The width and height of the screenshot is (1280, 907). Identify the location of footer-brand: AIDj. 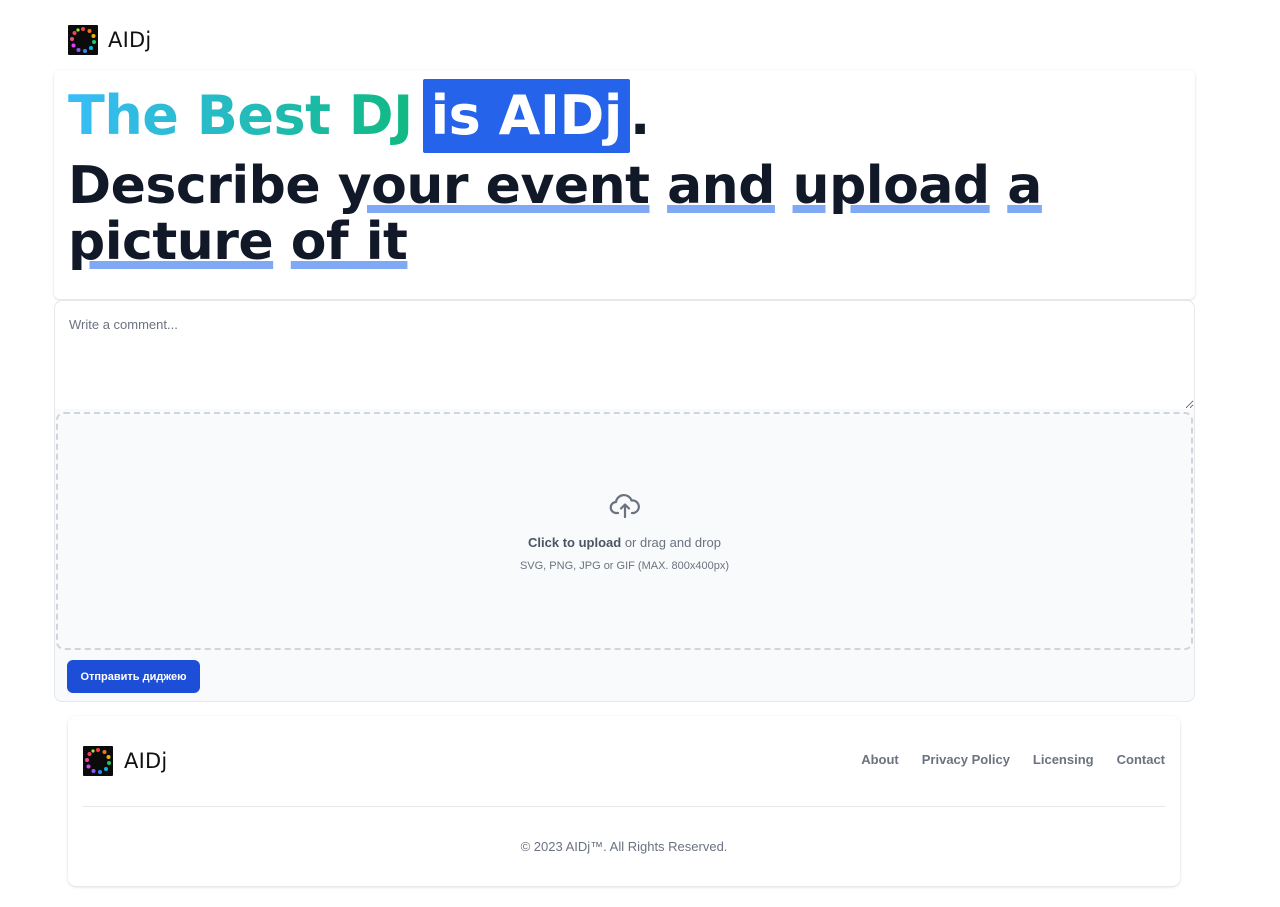
(125, 761).